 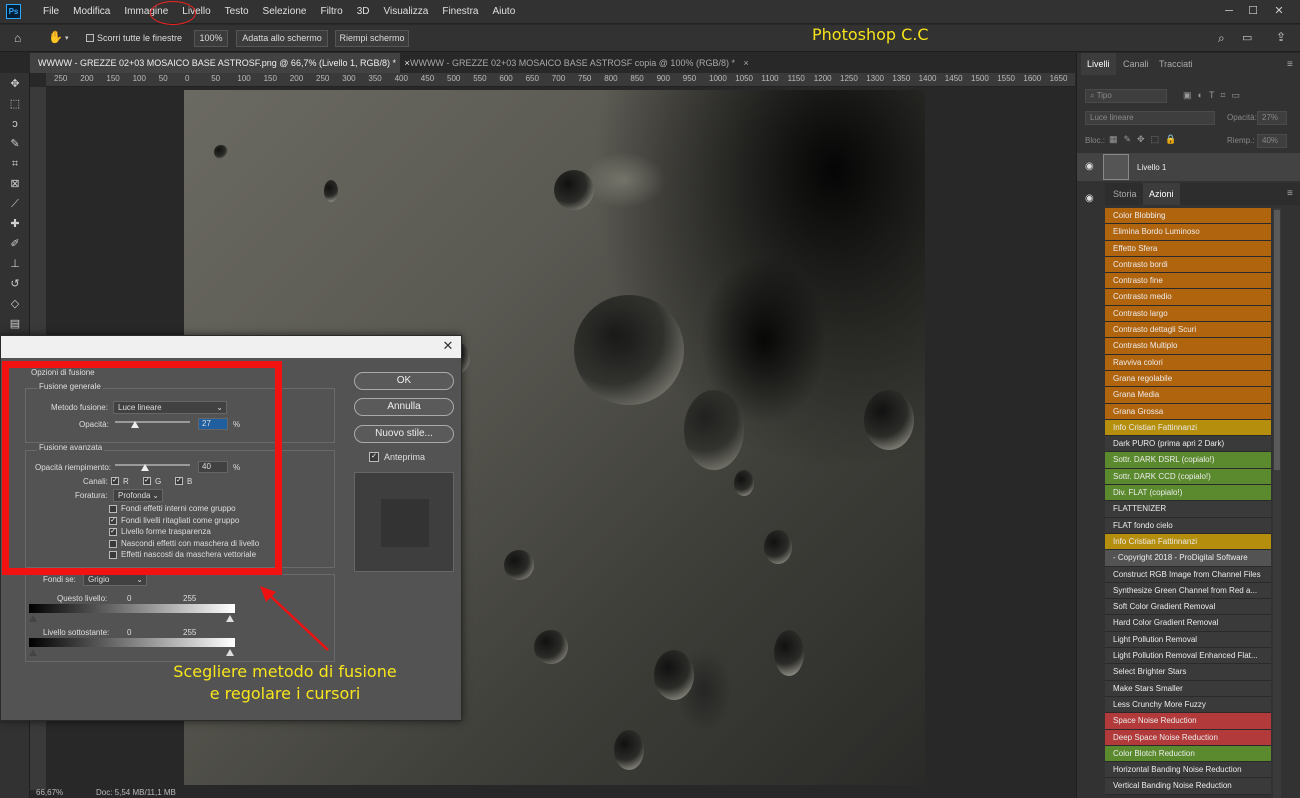 What do you see at coordinates (1188, 411) in the screenshot?
I see `action-item: Grana Grossa` at bounding box center [1188, 411].